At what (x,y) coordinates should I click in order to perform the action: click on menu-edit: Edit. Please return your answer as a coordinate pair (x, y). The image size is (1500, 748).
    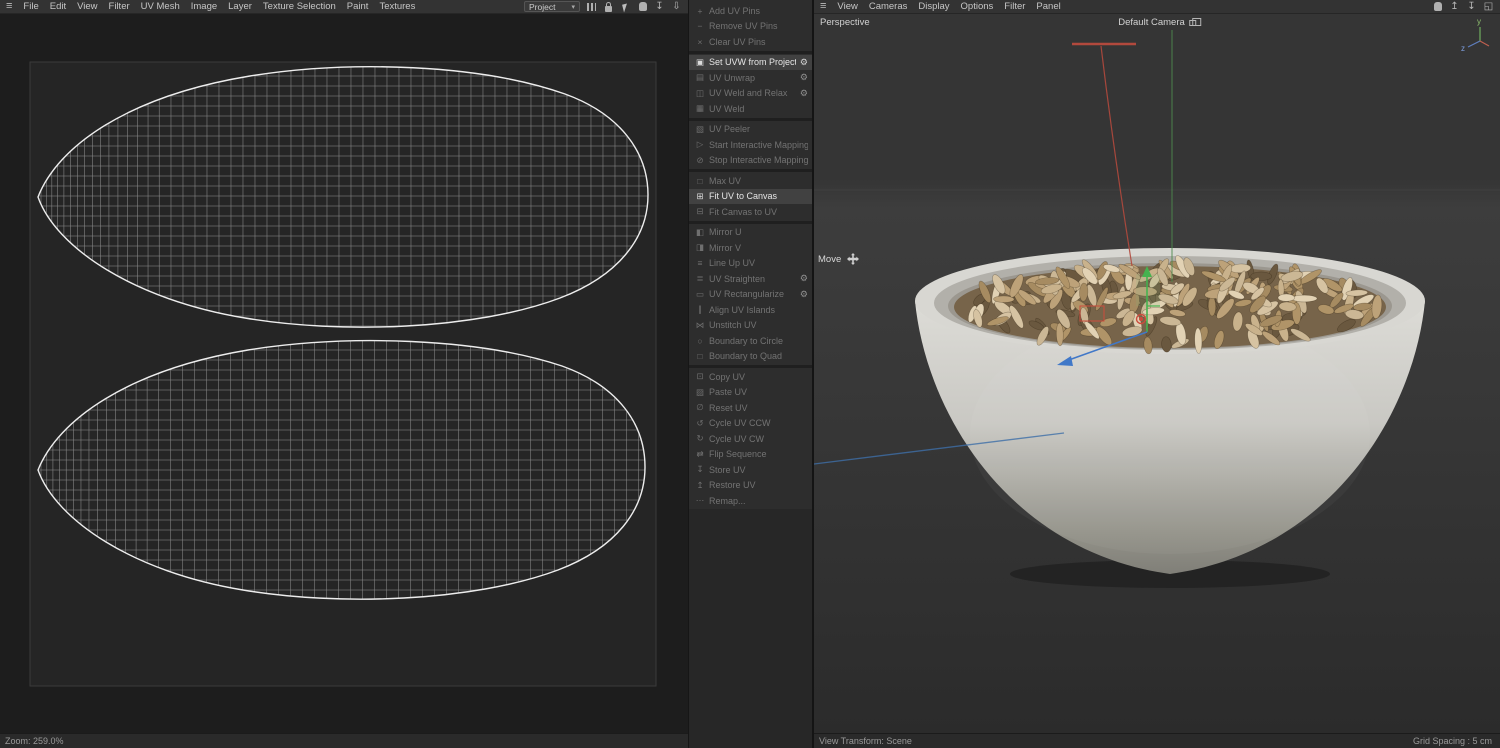
    Looking at the image, I should click on (58, 6).